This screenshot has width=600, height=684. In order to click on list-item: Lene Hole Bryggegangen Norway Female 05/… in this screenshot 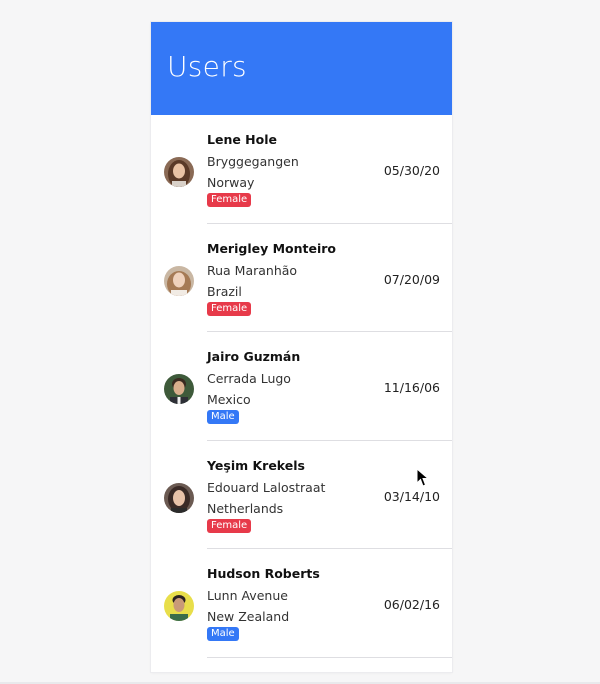, I will do `click(301, 169)`.